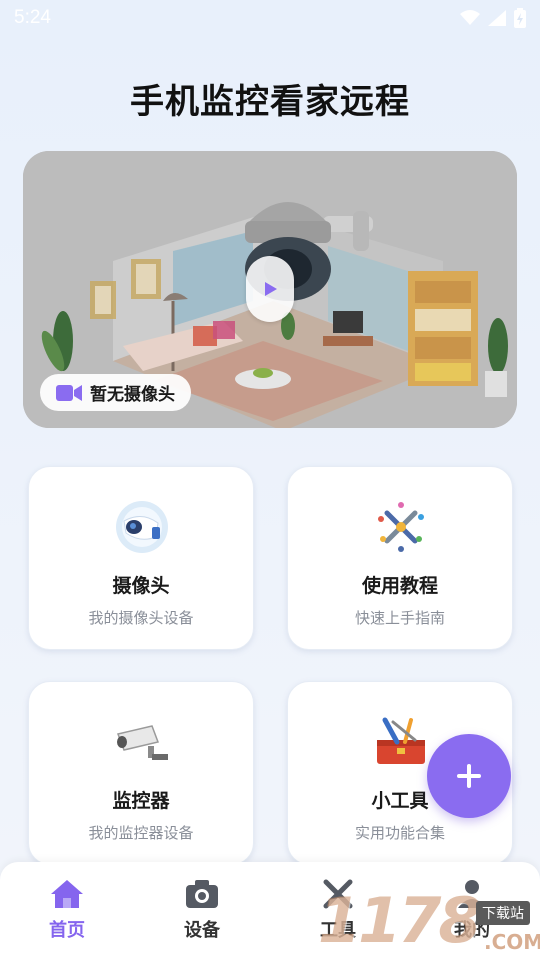 This screenshot has height=960, width=540. I want to click on camera-status-badge: 暂无摄像头, so click(115, 392).